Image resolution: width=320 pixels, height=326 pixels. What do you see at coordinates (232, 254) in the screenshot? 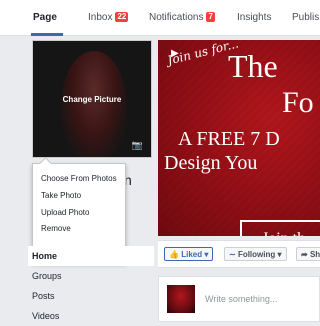
I see `rss-icon: ∼` at bounding box center [232, 254].